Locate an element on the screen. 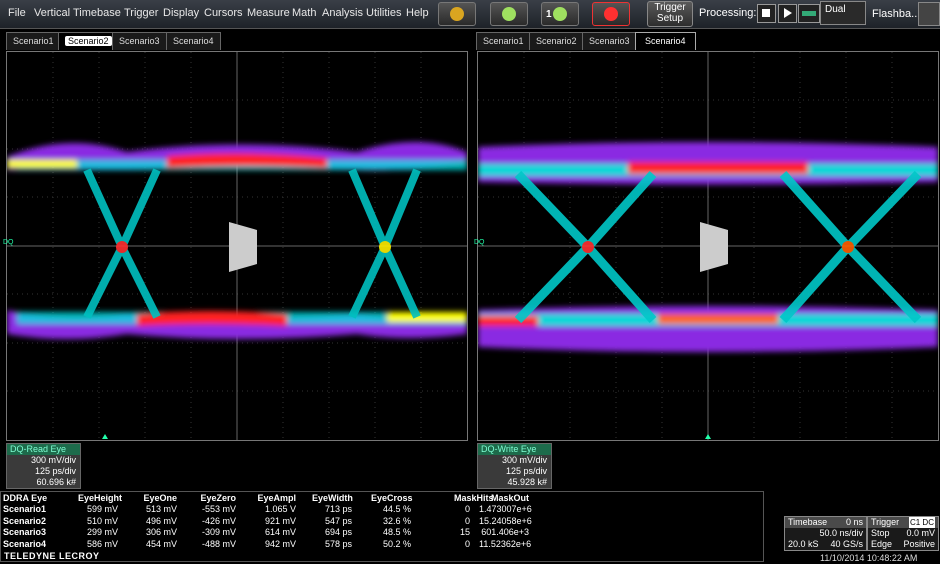  right-tab-scenario3: Scenario3 is located at coordinates (609, 41).